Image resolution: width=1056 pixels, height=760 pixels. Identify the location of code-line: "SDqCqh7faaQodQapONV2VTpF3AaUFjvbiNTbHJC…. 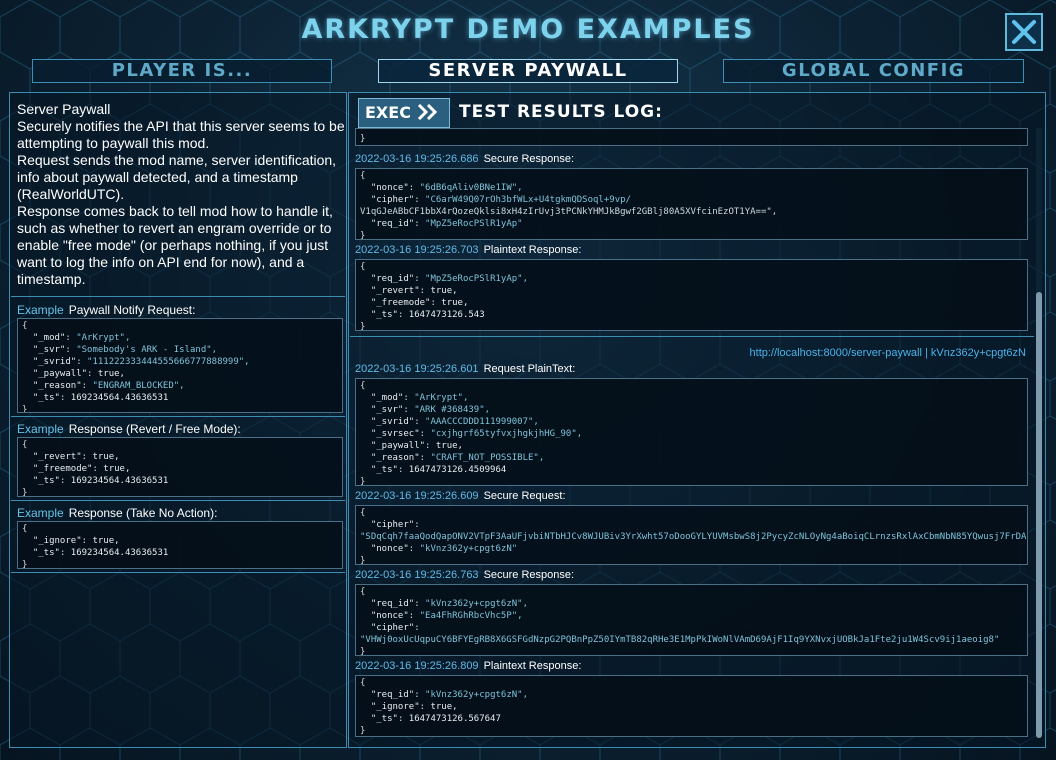
(694, 537).